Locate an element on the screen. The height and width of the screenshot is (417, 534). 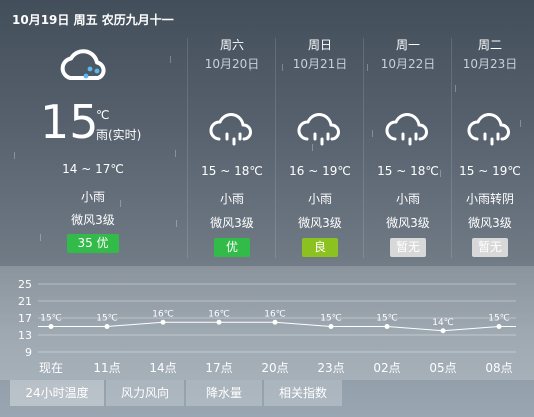
forecast-day-name: 周二 is located at coordinates (489, 45).